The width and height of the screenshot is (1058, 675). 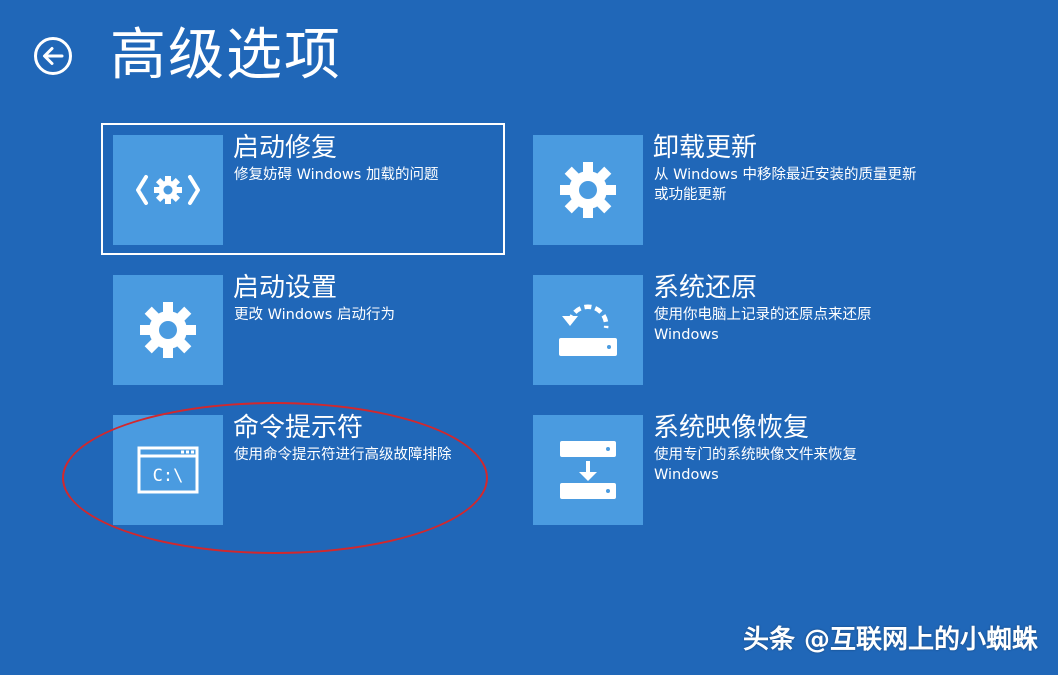 I want to click on option-startup-repair: 启动修复 修复妨碍 Windows 加载的问题, so click(x=303, y=189).